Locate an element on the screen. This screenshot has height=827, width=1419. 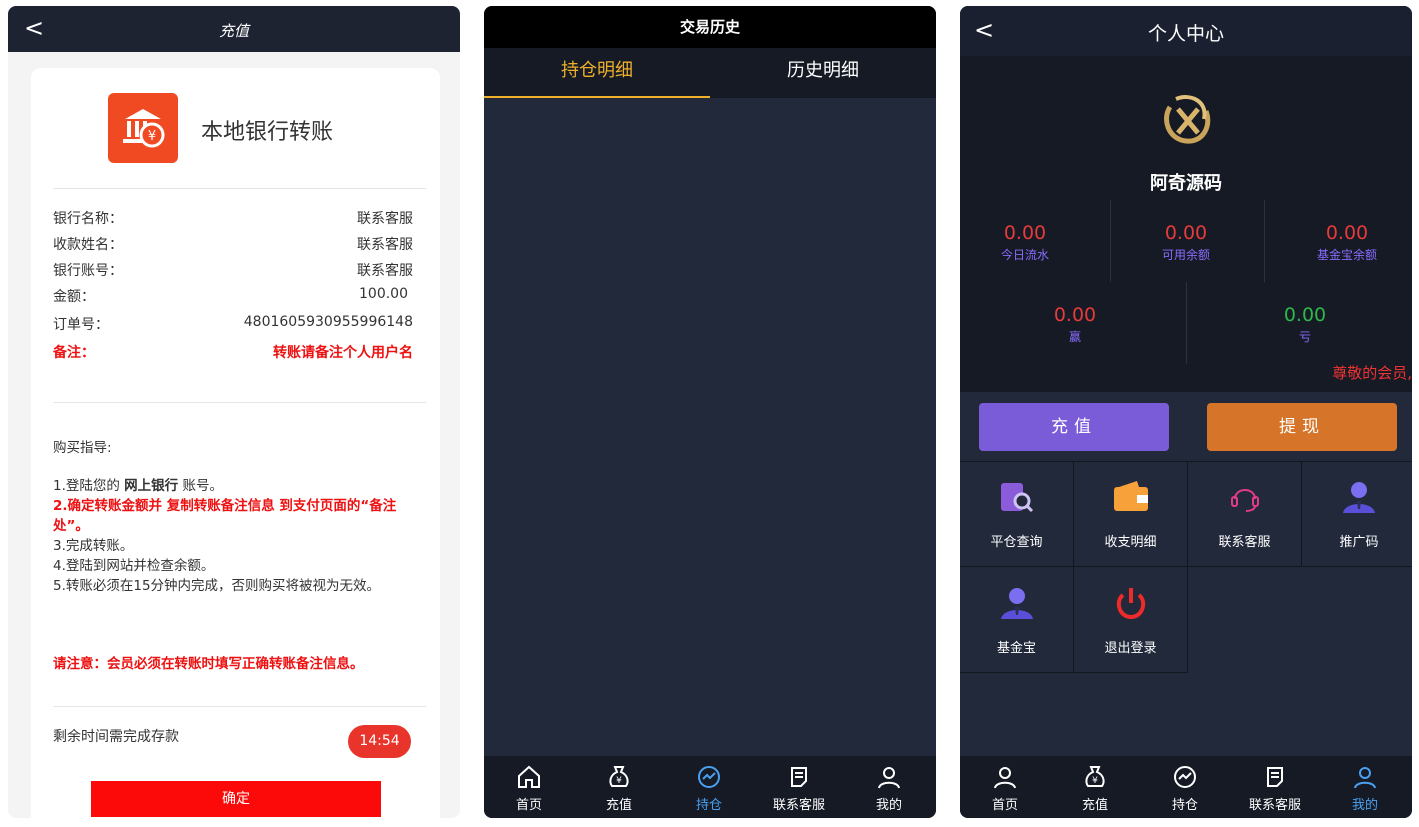
stat-daily-turnover: 0.00 今日流水 is located at coordinates (1025, 242).